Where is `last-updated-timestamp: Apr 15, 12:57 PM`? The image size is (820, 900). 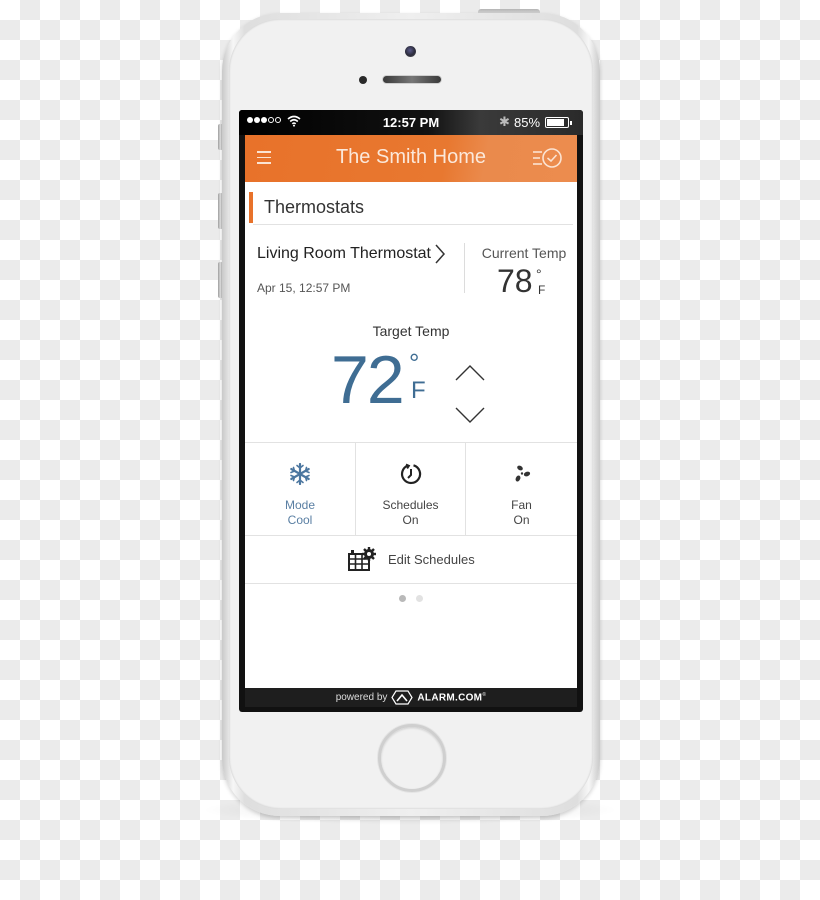
last-updated-timestamp: Apr 15, 12:57 PM is located at coordinates (304, 288).